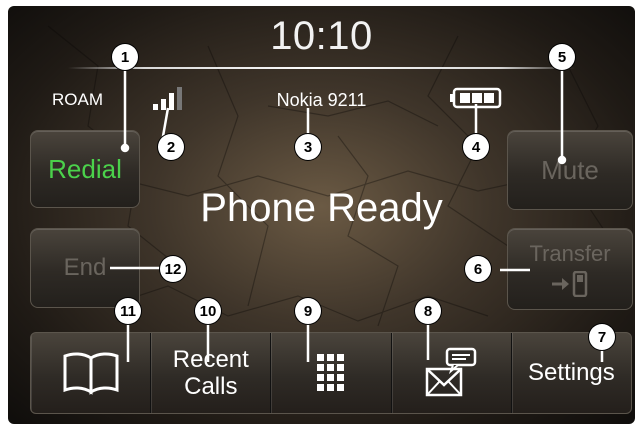  I want to click on keypad-icon, so click(330, 372).